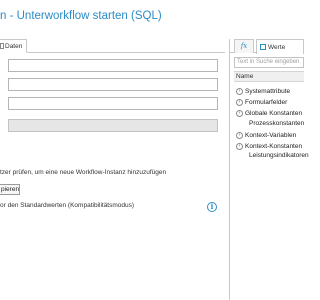  Describe the element at coordinates (81, 16) in the screenshot. I see `window-title: n - Unterworkflow starten (SQL)` at that location.